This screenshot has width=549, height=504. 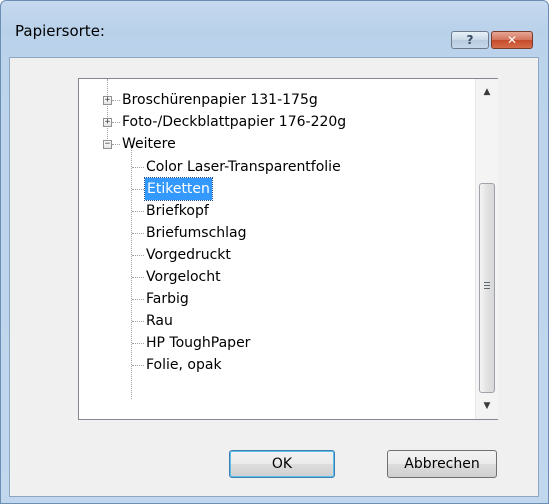 I want to click on close-button: ✕, so click(x=512, y=40).